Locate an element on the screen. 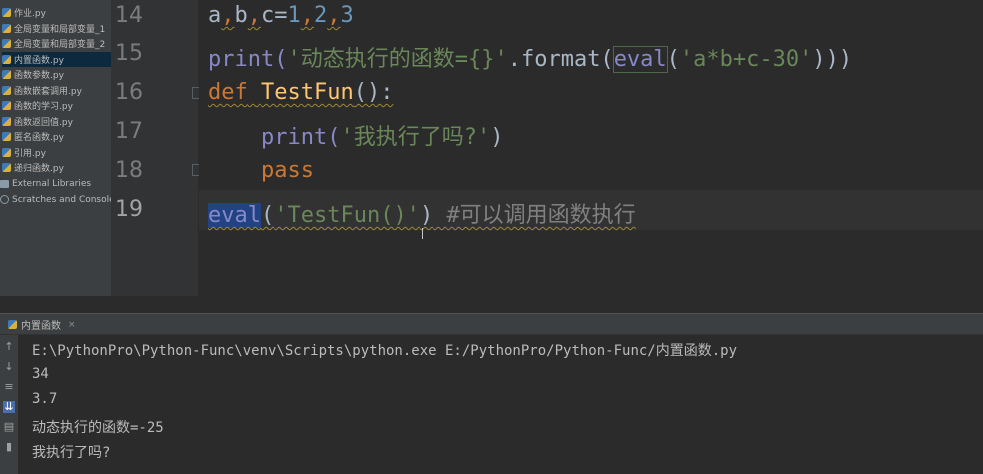  code-line-19: eval('TestFun()') #可以调用函数执行 is located at coordinates (422, 213).